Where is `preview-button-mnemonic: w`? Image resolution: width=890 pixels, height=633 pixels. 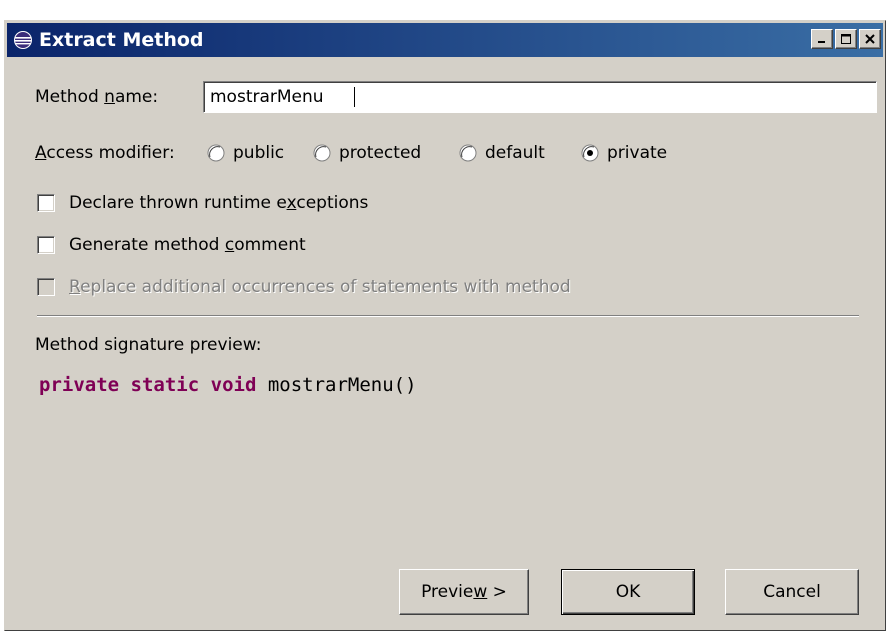
preview-button-mnemonic: w is located at coordinates (480, 592).